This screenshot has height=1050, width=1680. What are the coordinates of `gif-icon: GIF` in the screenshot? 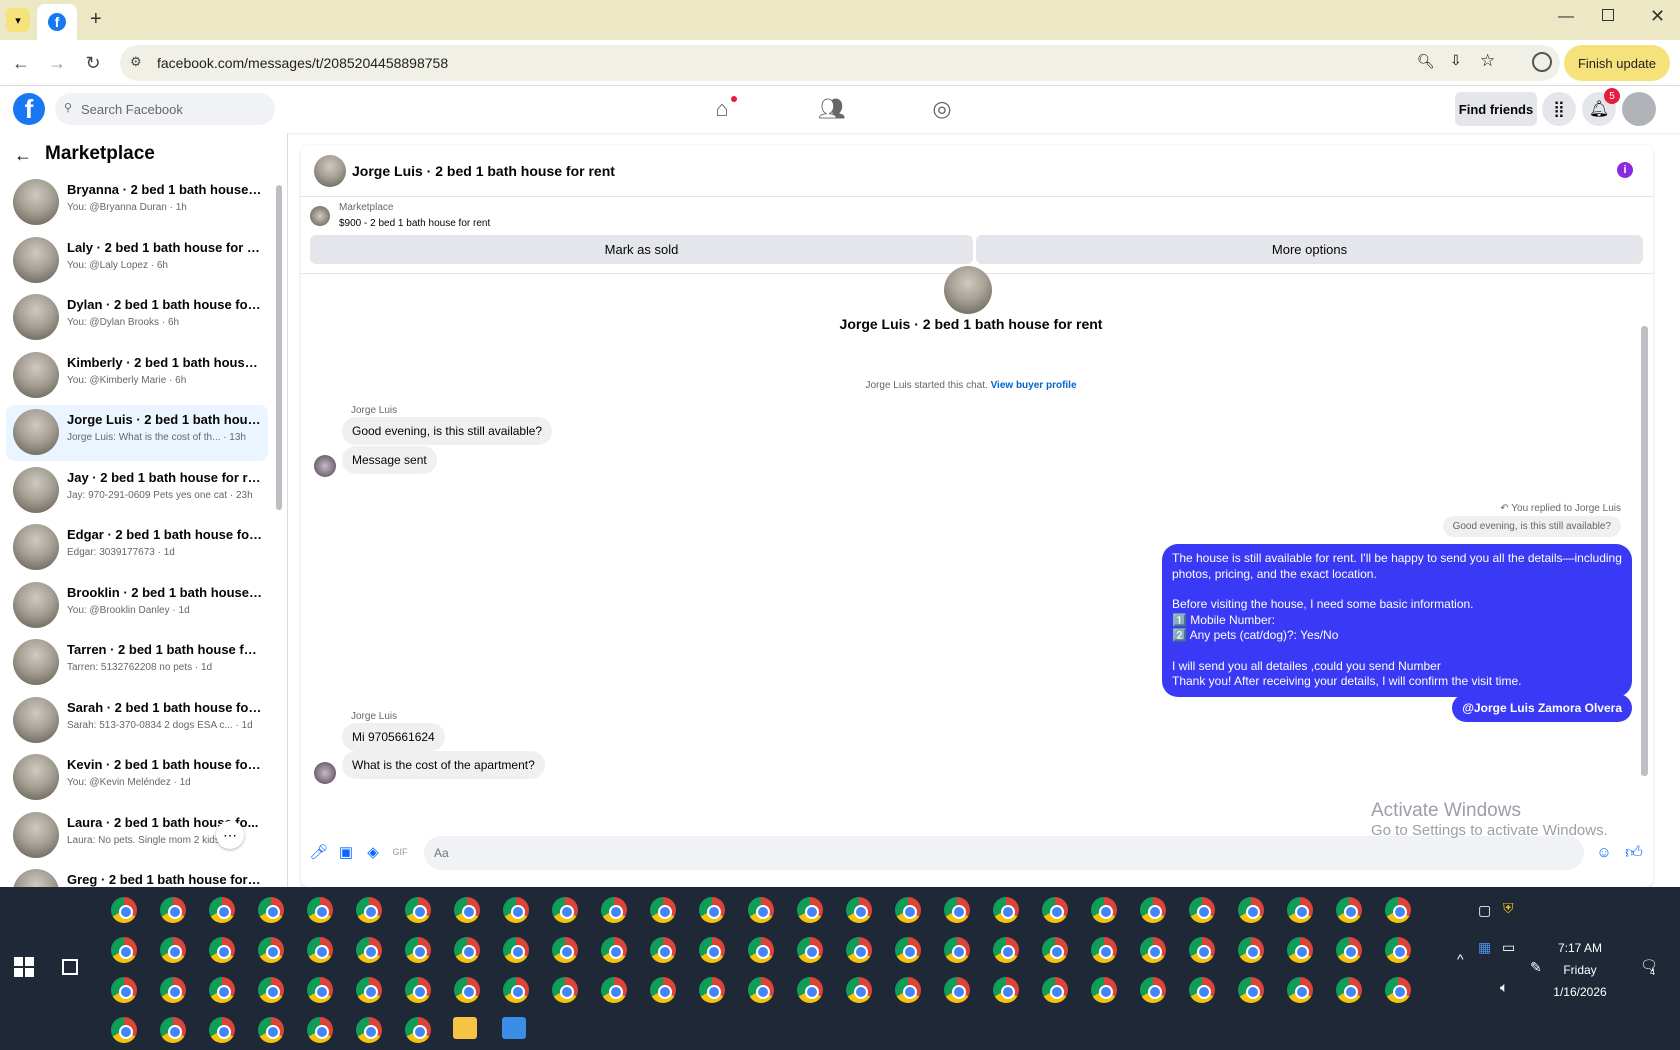 It's located at (400, 852).